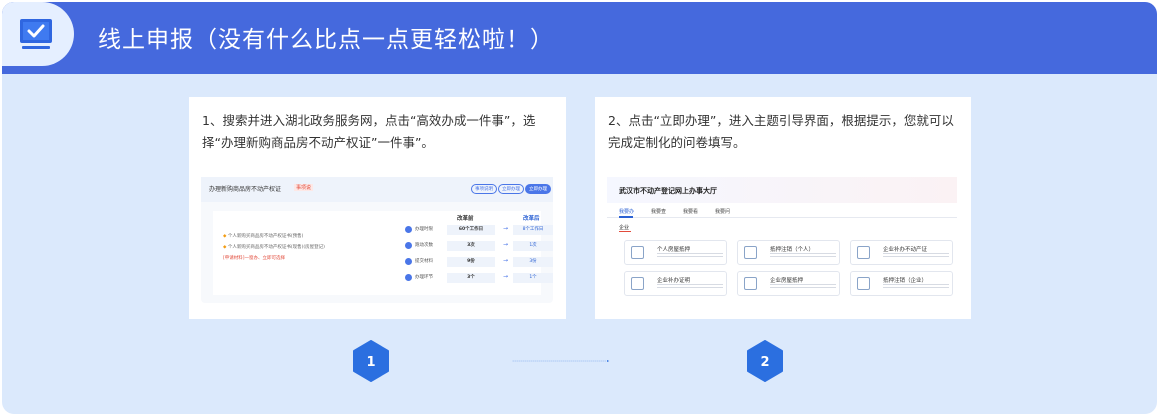  I want to click on monitor-check-icon, so click(36, 34).